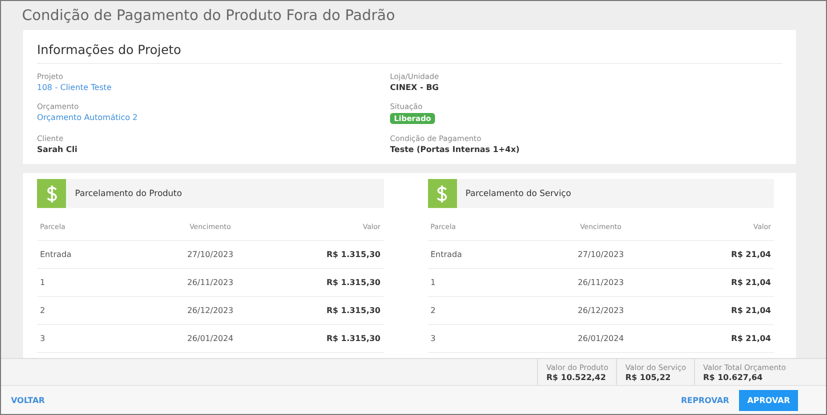 Image resolution: width=827 pixels, height=415 pixels. What do you see at coordinates (57, 149) in the screenshot?
I see `field-value: Sarah Cli` at bounding box center [57, 149].